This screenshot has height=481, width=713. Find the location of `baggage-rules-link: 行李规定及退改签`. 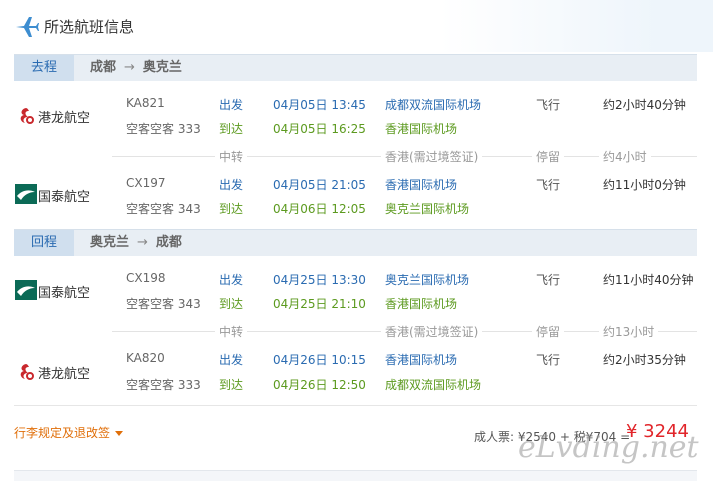

baggage-rules-link: 行李规定及退改签 is located at coordinates (69, 432).